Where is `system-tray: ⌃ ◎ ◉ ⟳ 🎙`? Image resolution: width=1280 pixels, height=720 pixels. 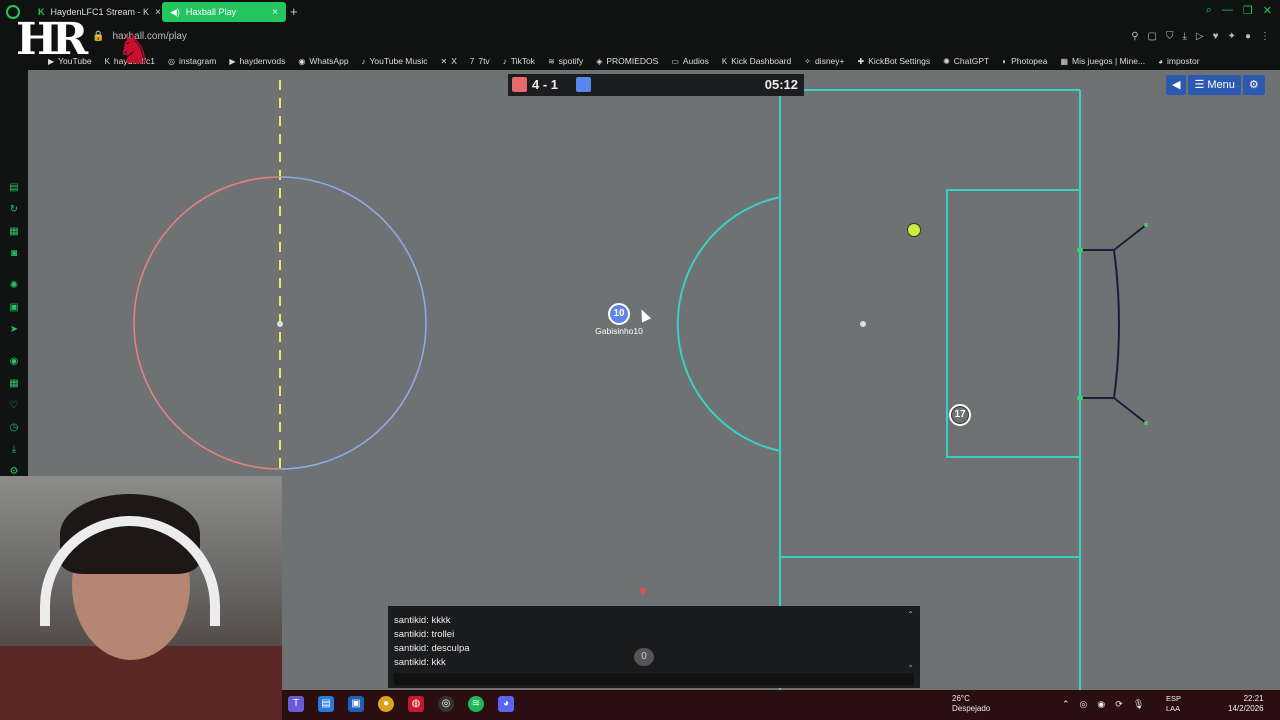
system-tray: ⌃ ◎ ◉ ⟳ 🎙 is located at coordinates (1103, 704).